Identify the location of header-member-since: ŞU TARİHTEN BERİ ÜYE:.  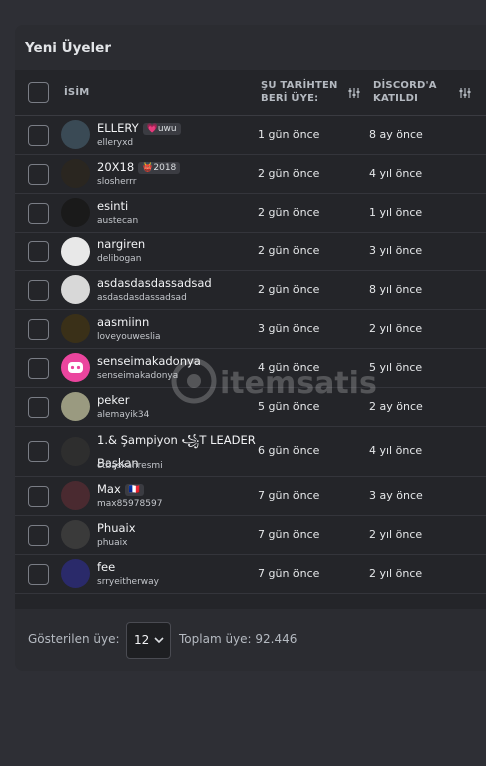
(299, 92).